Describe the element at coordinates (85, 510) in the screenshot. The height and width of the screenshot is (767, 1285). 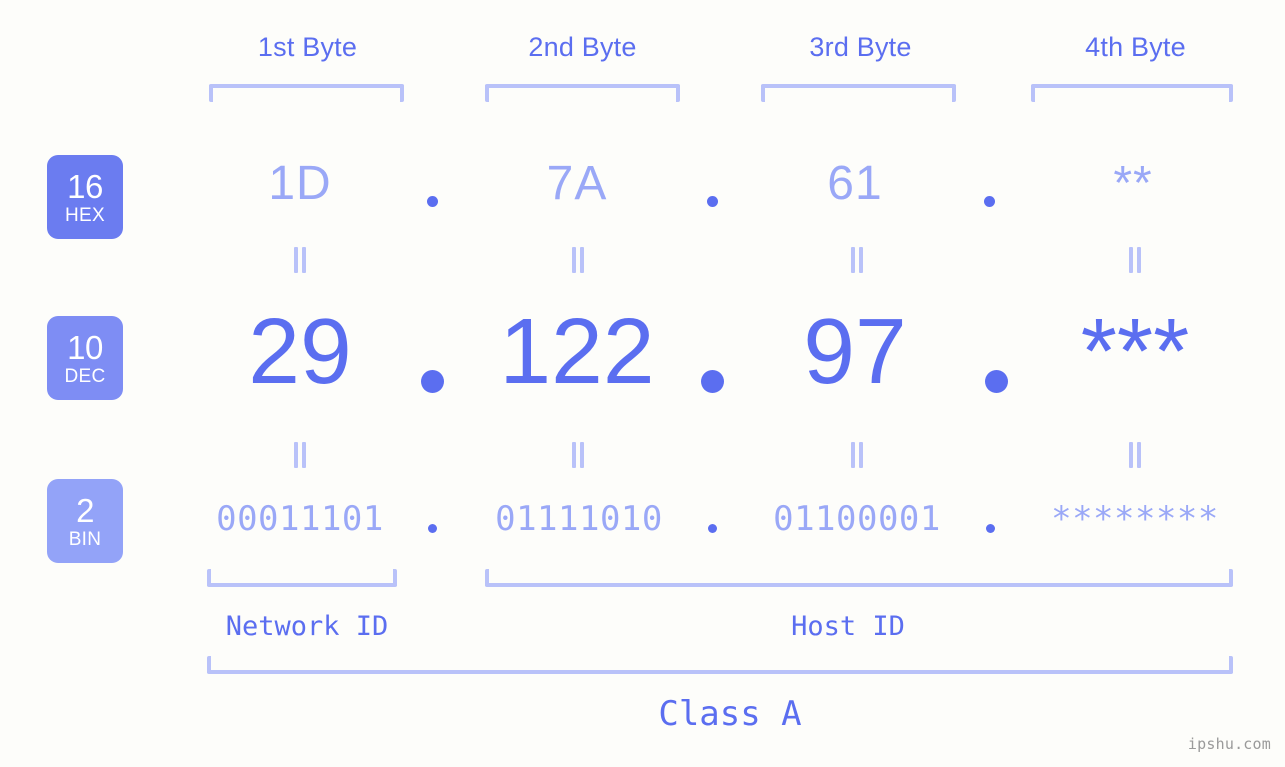
I see `base-badge-bin-radix: 2` at that location.